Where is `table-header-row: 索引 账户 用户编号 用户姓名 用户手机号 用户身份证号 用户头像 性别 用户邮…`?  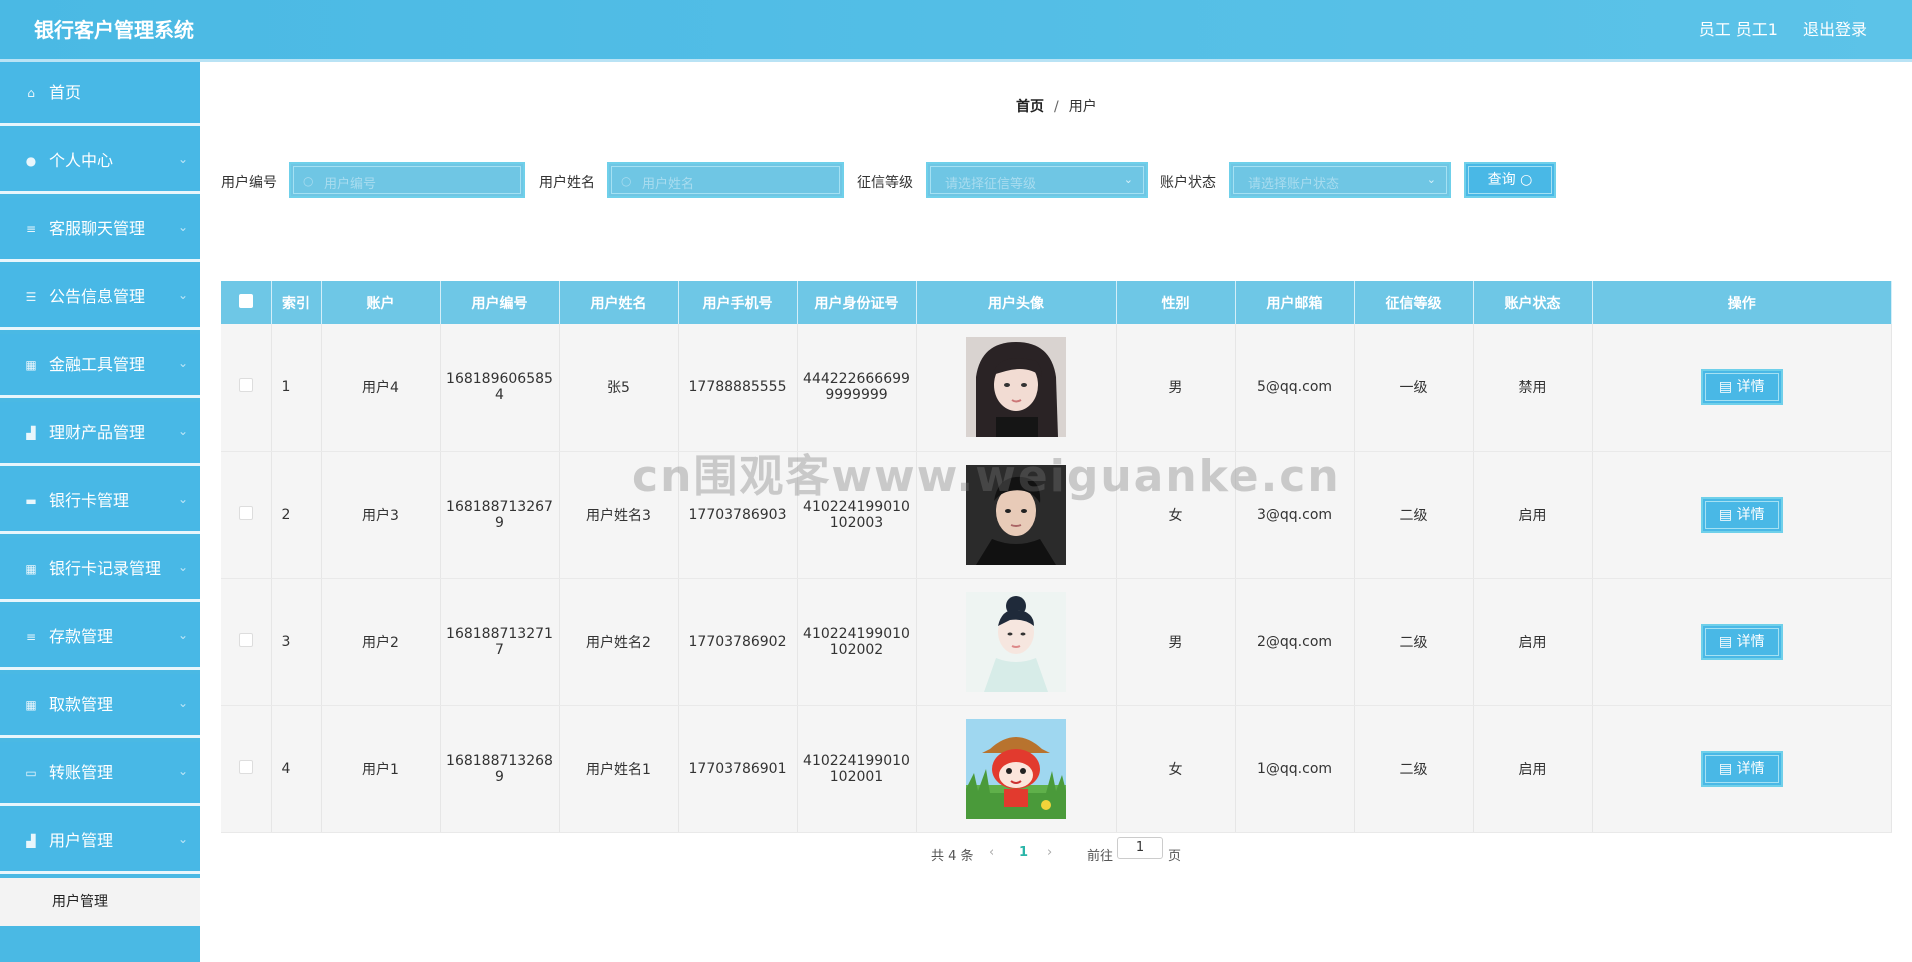 table-header-row: 索引 账户 用户编号 用户姓名 用户手机号 用户身份证号 用户头像 性别 用户邮… is located at coordinates (1056, 302).